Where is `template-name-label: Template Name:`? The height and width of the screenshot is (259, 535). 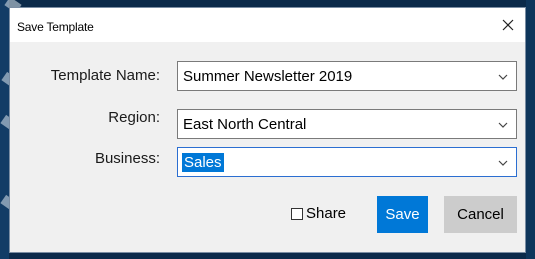
template-name-label: Template Name: is located at coordinates (105, 75).